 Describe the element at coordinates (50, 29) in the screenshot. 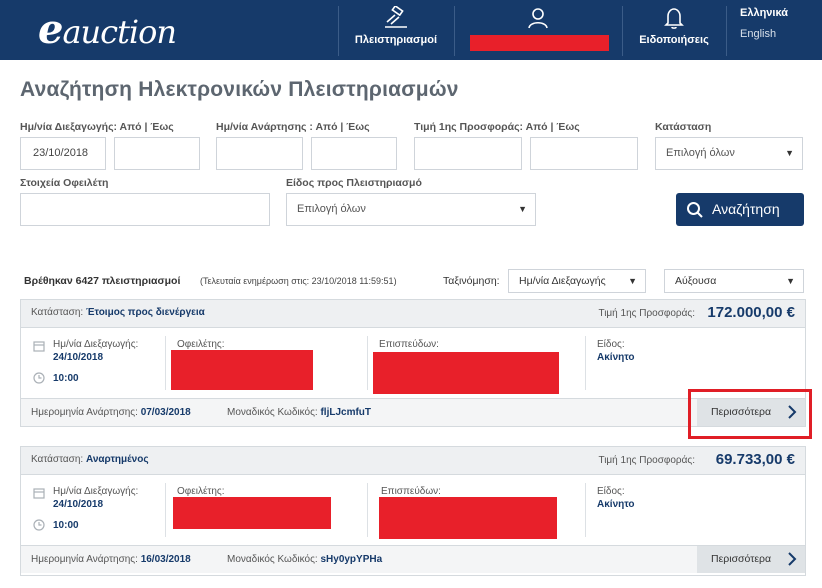

I see `logo-e: e` at that location.